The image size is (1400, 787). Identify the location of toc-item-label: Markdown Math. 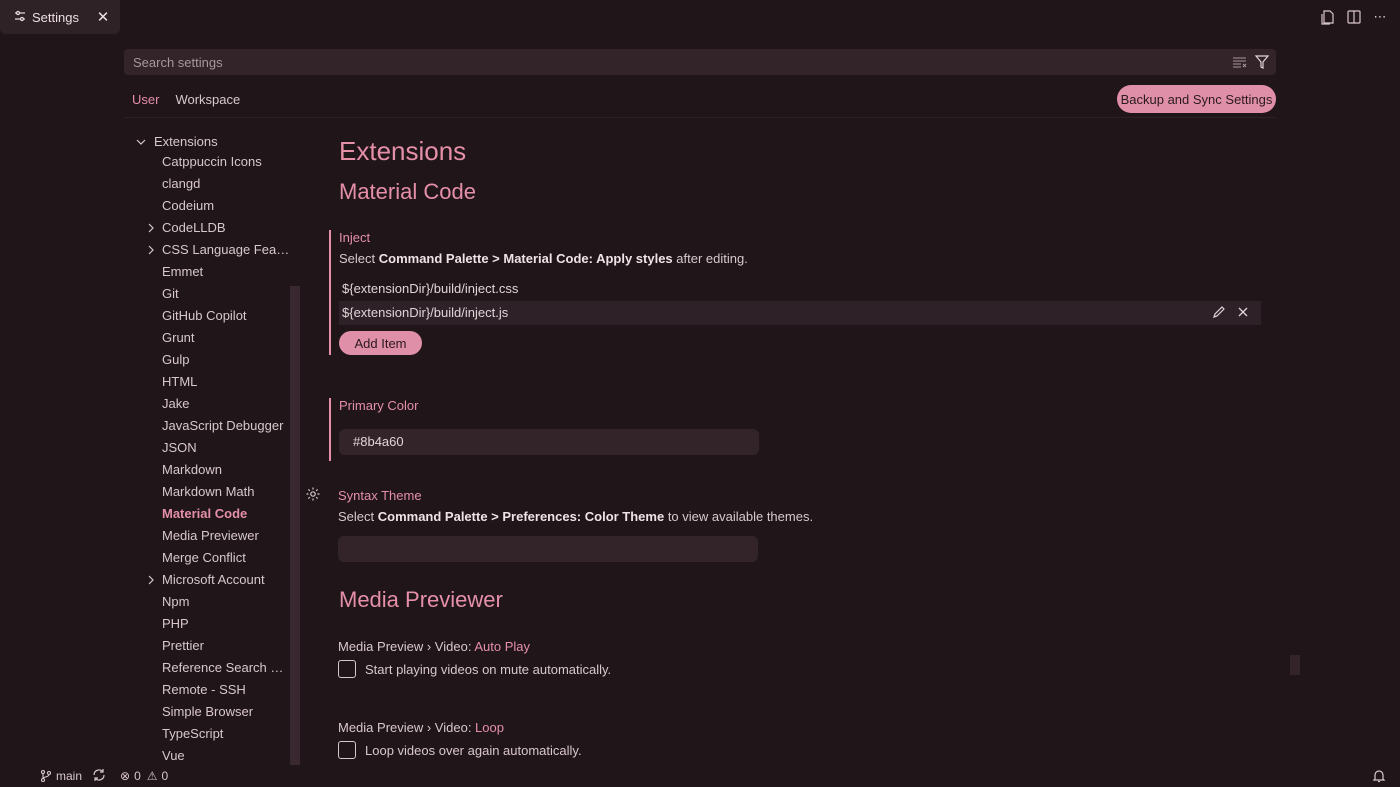
(208, 491).